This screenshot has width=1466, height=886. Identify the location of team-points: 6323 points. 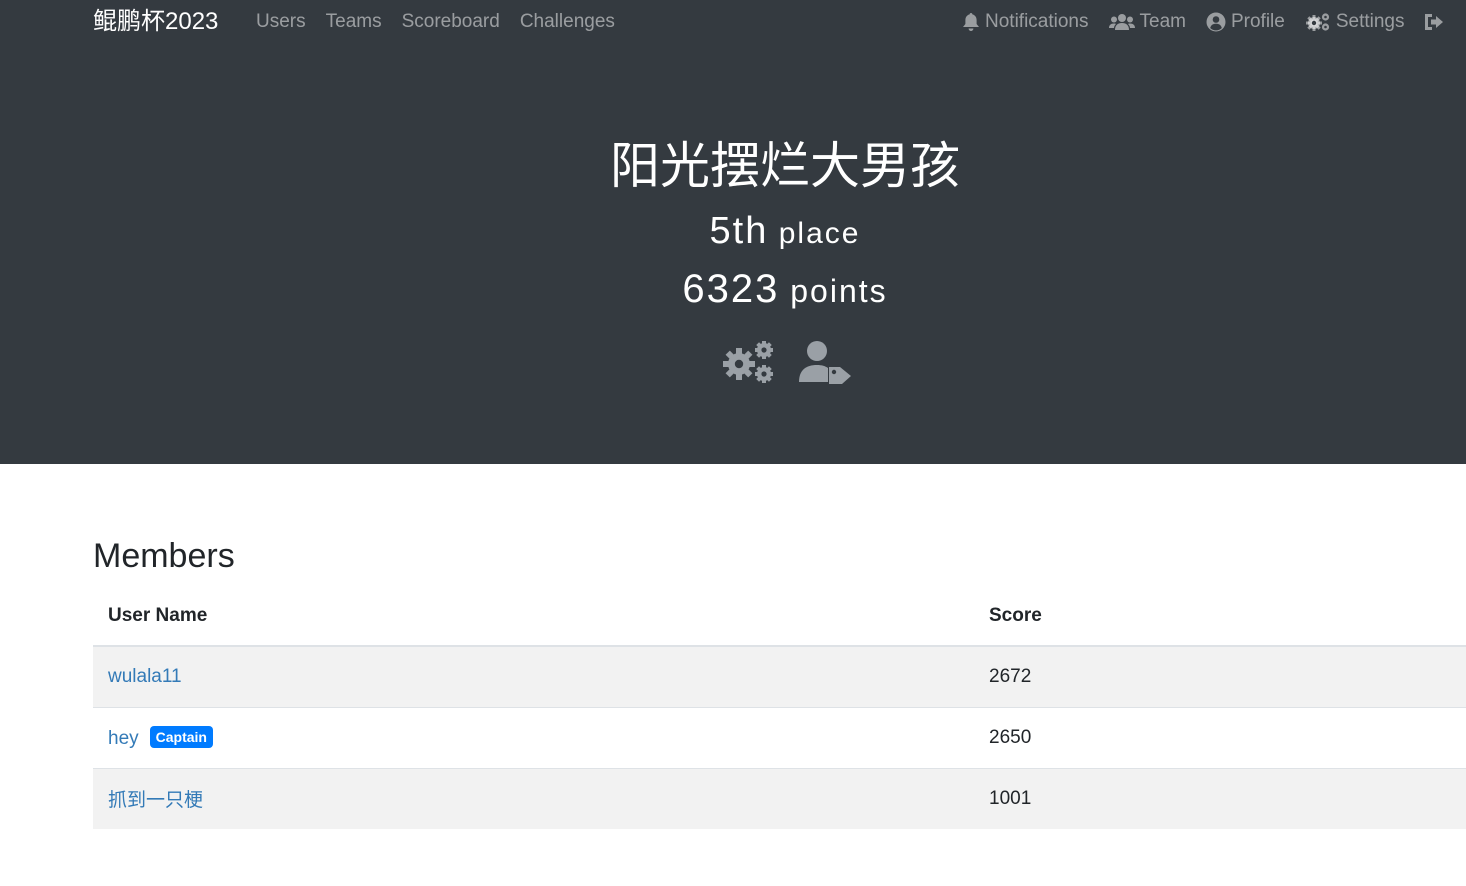
(733, 290).